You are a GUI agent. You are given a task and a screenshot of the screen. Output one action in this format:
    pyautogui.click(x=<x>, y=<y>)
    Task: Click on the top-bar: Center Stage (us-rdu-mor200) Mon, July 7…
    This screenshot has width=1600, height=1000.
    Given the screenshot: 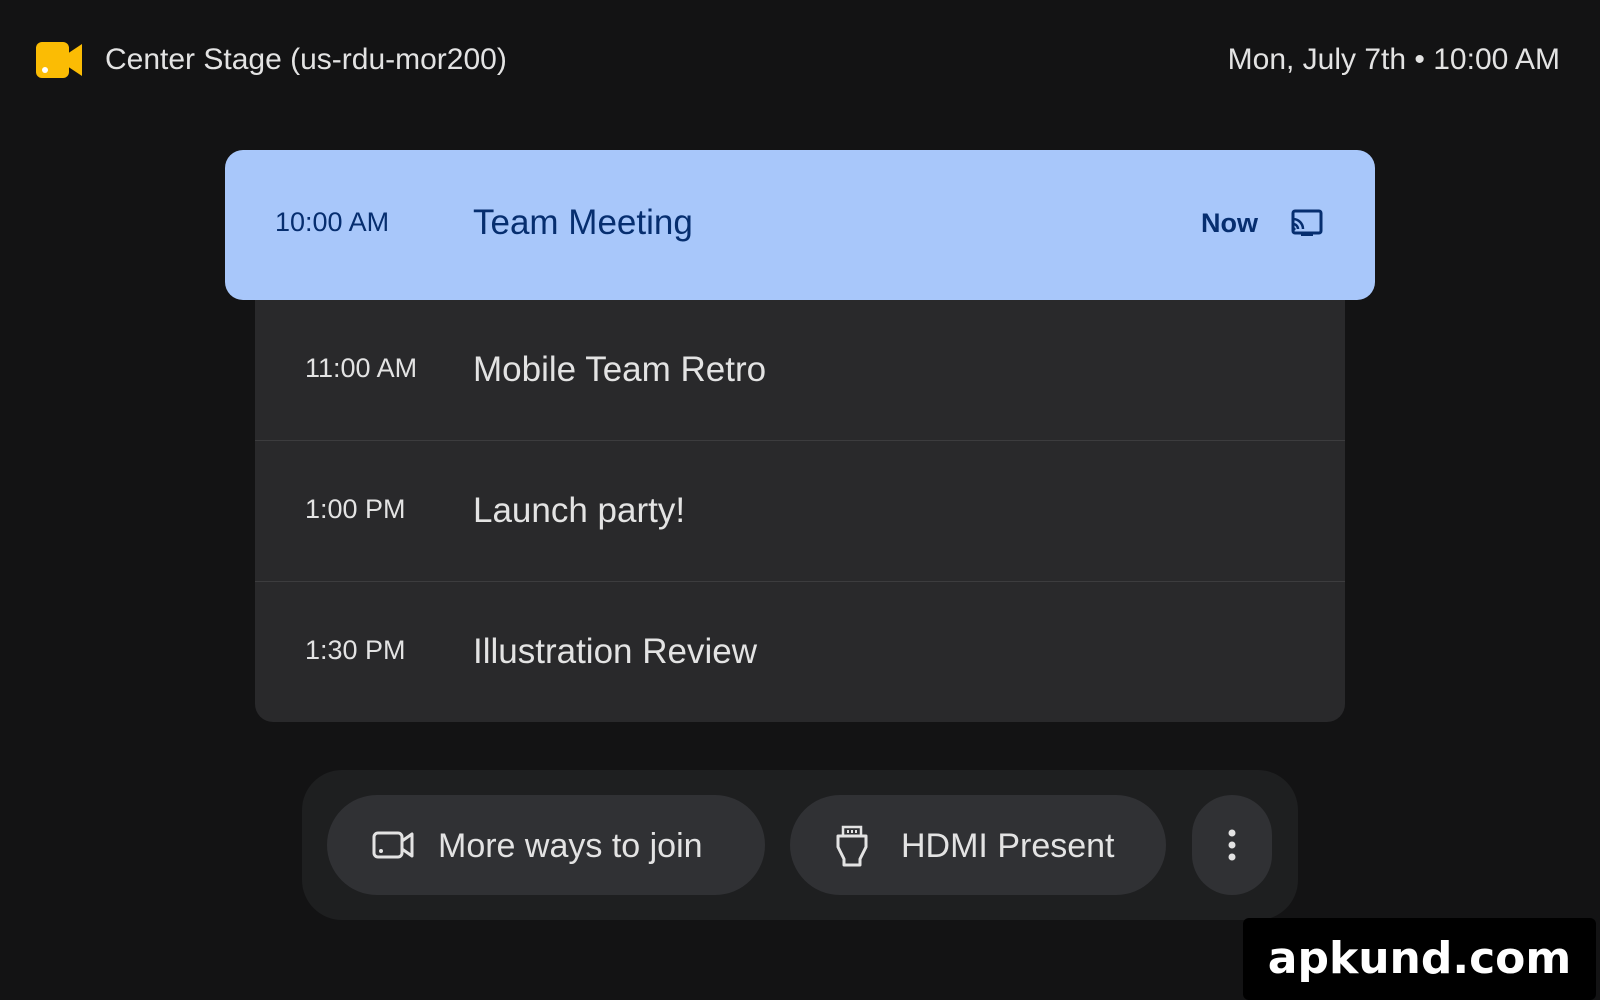 What is the action you would take?
    pyautogui.click(x=798, y=61)
    